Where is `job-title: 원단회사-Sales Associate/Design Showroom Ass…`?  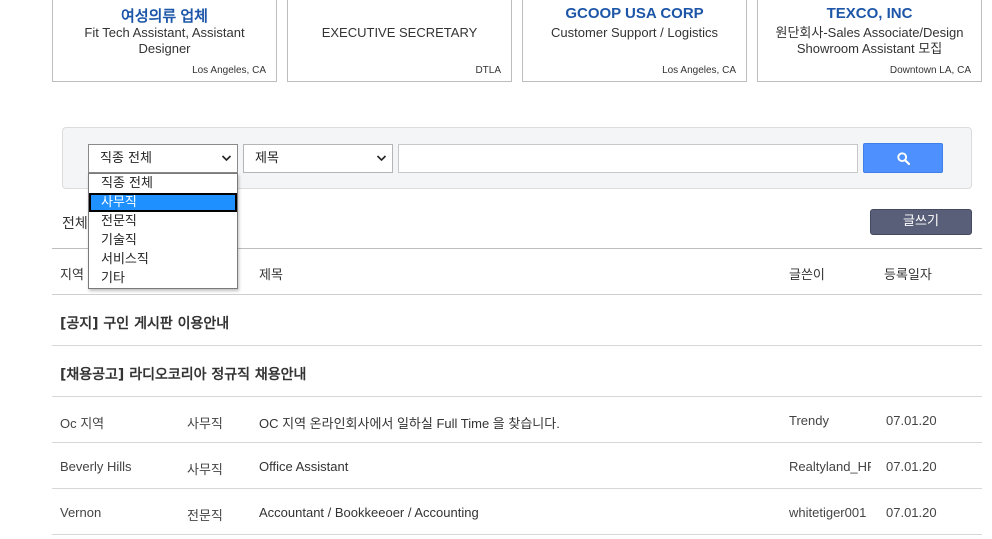
job-title: 원단회사-Sales Associate/Design Showroom Ass… is located at coordinates (869, 41).